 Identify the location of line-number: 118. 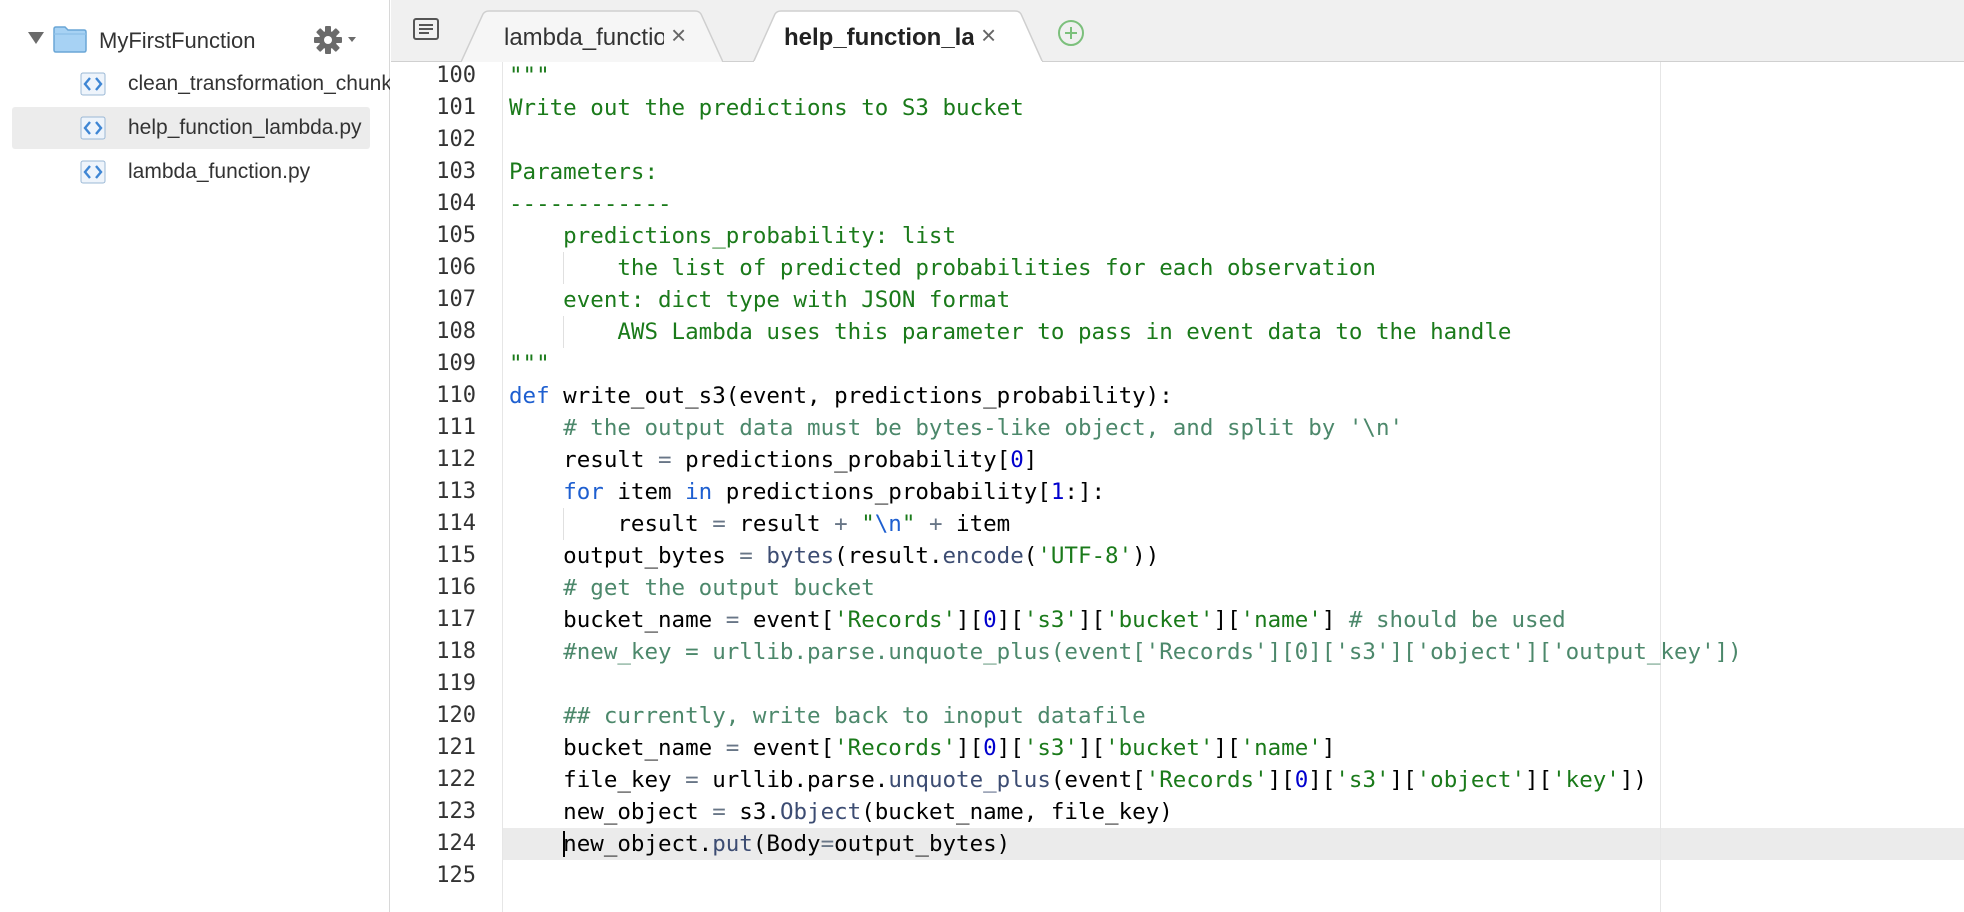
(456, 651).